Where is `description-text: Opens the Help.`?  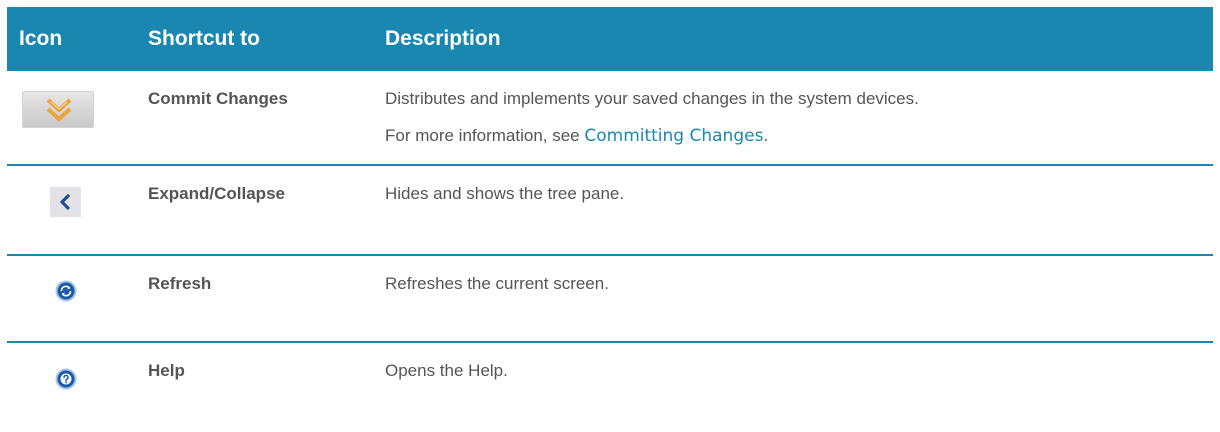 description-text: Opens the Help. is located at coordinates (446, 370).